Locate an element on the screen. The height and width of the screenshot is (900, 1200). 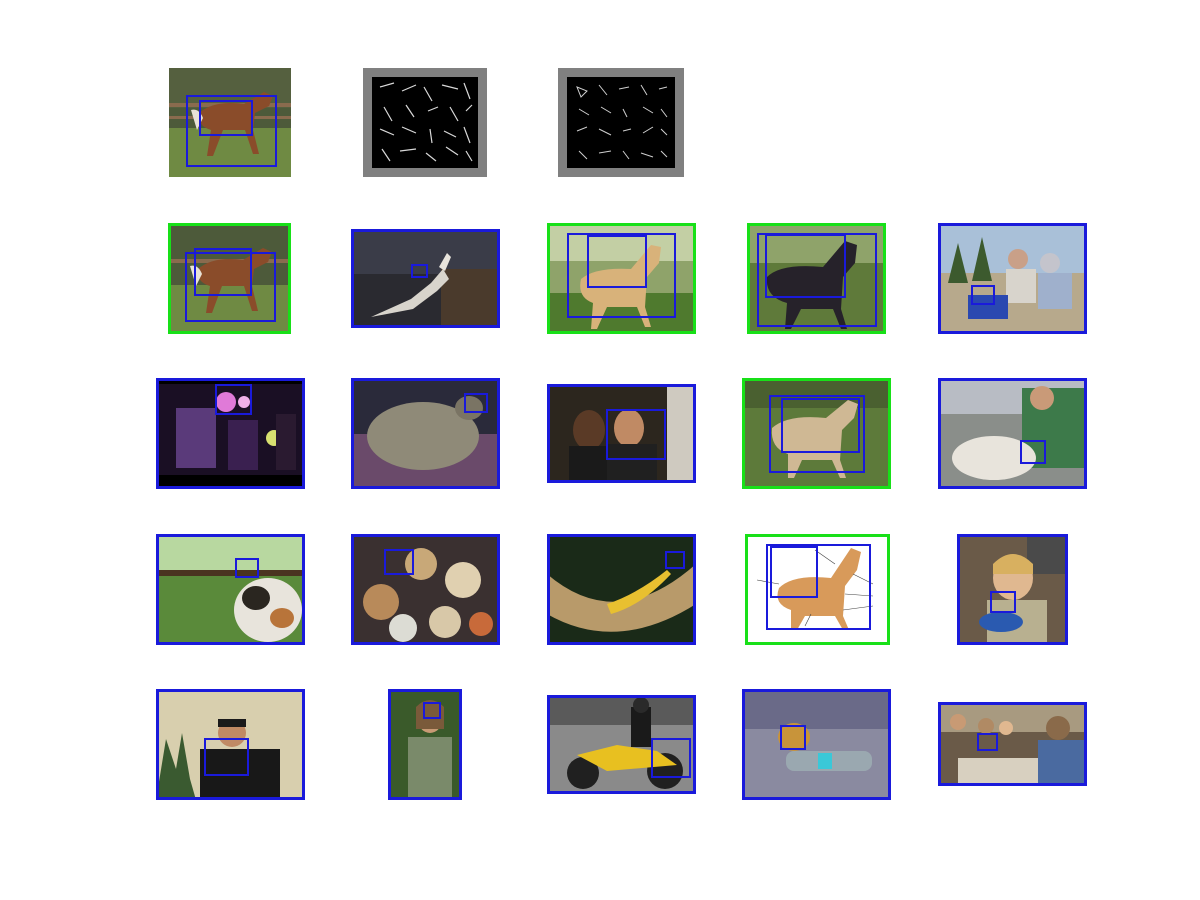
calico-cat-photo is located at coordinates (230, 589).